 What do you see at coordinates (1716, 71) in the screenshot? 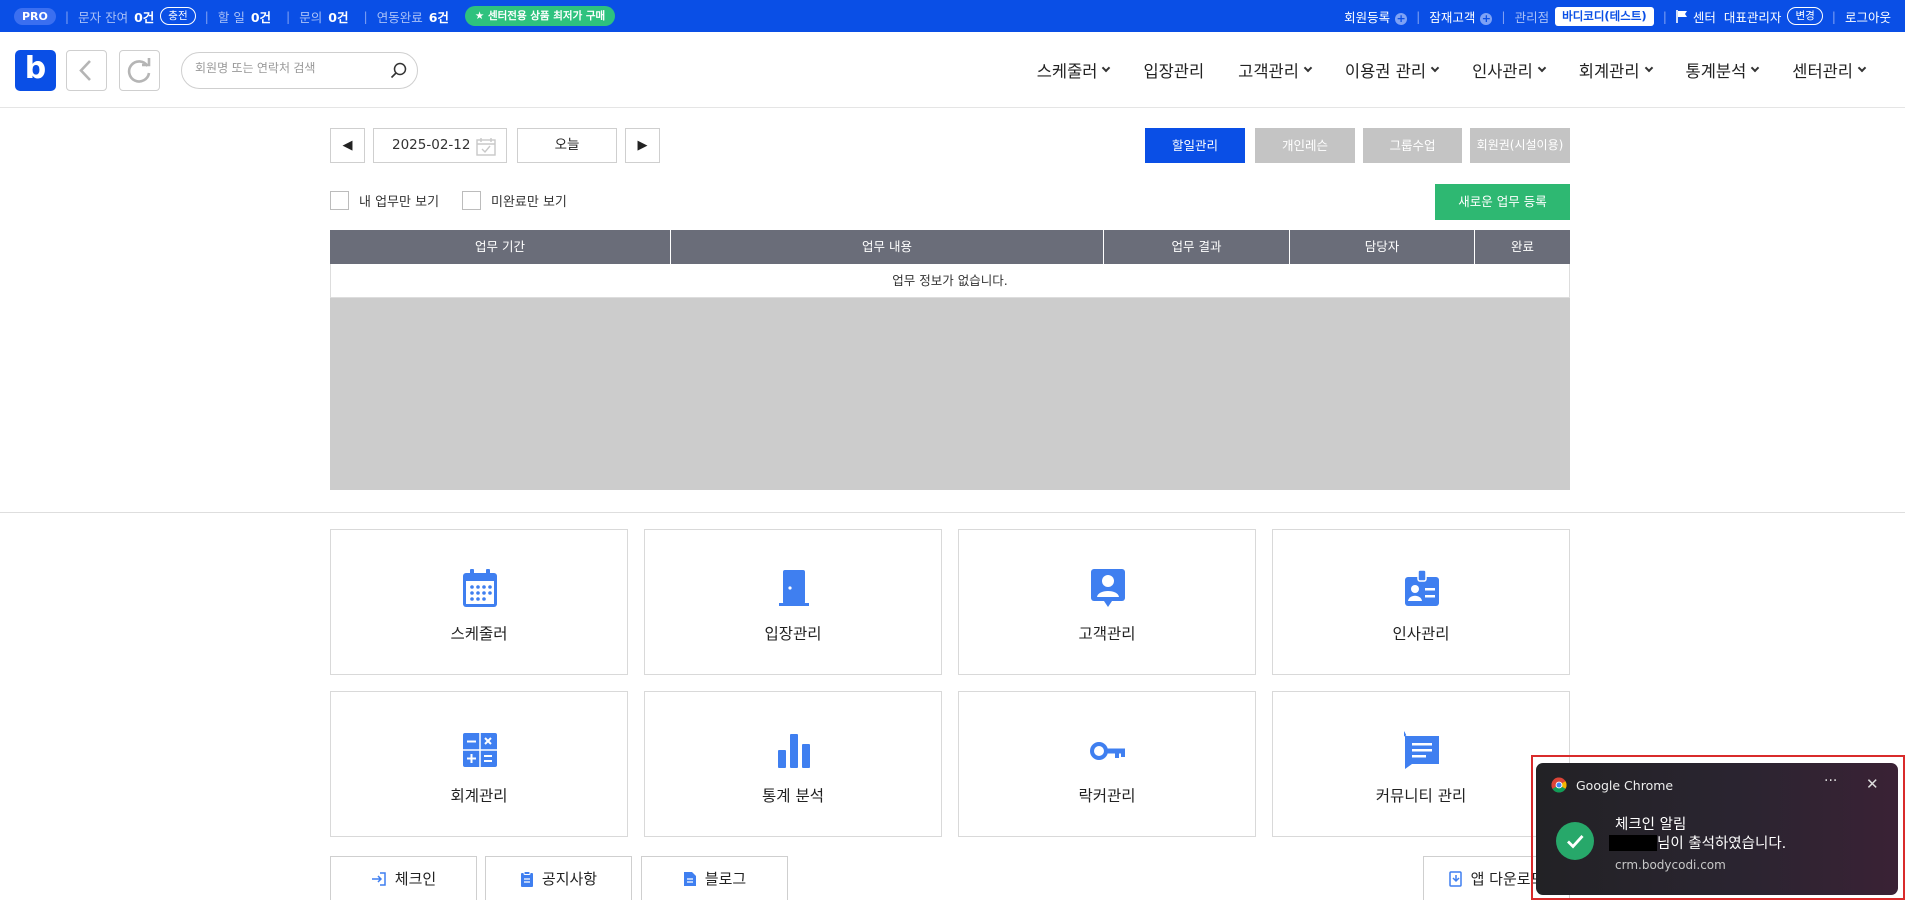
I see `menu-label: 통계분석` at bounding box center [1716, 71].